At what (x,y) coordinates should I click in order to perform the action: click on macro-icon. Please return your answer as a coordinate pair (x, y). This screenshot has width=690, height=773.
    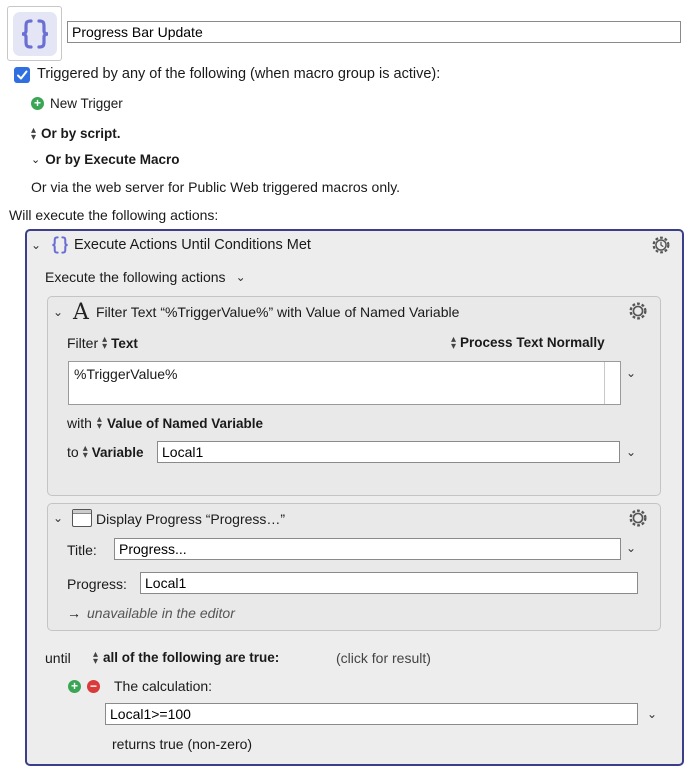
    Looking at the image, I should click on (34, 33).